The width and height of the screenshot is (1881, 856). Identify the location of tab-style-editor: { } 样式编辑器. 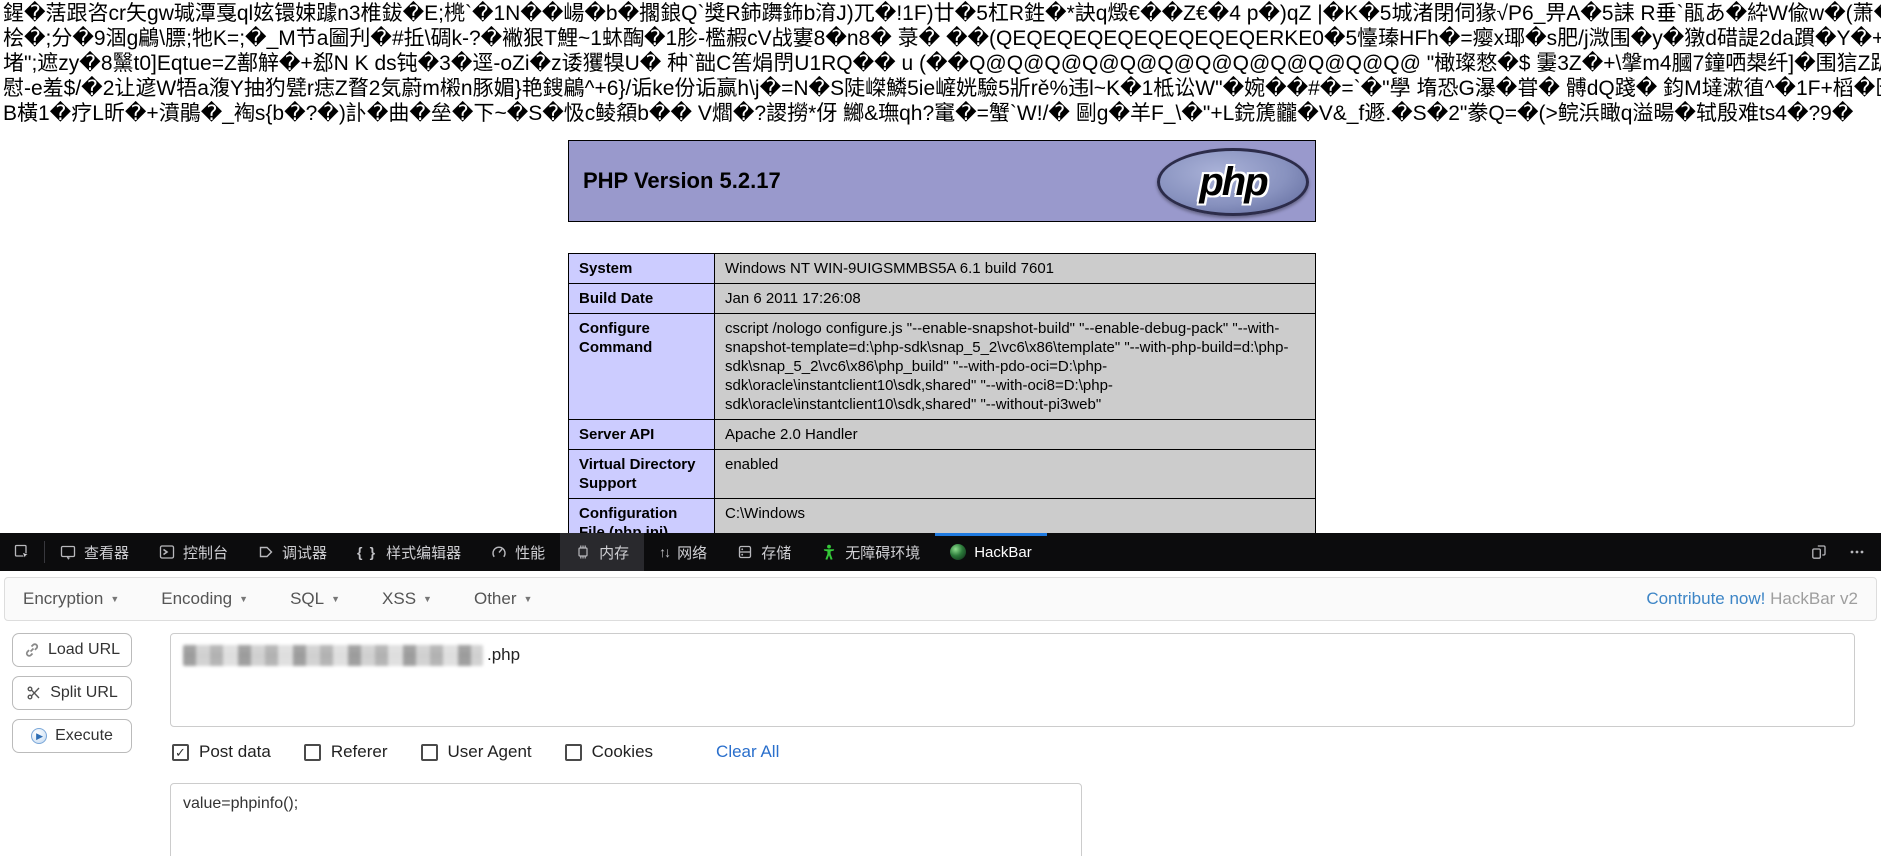
(409, 552).